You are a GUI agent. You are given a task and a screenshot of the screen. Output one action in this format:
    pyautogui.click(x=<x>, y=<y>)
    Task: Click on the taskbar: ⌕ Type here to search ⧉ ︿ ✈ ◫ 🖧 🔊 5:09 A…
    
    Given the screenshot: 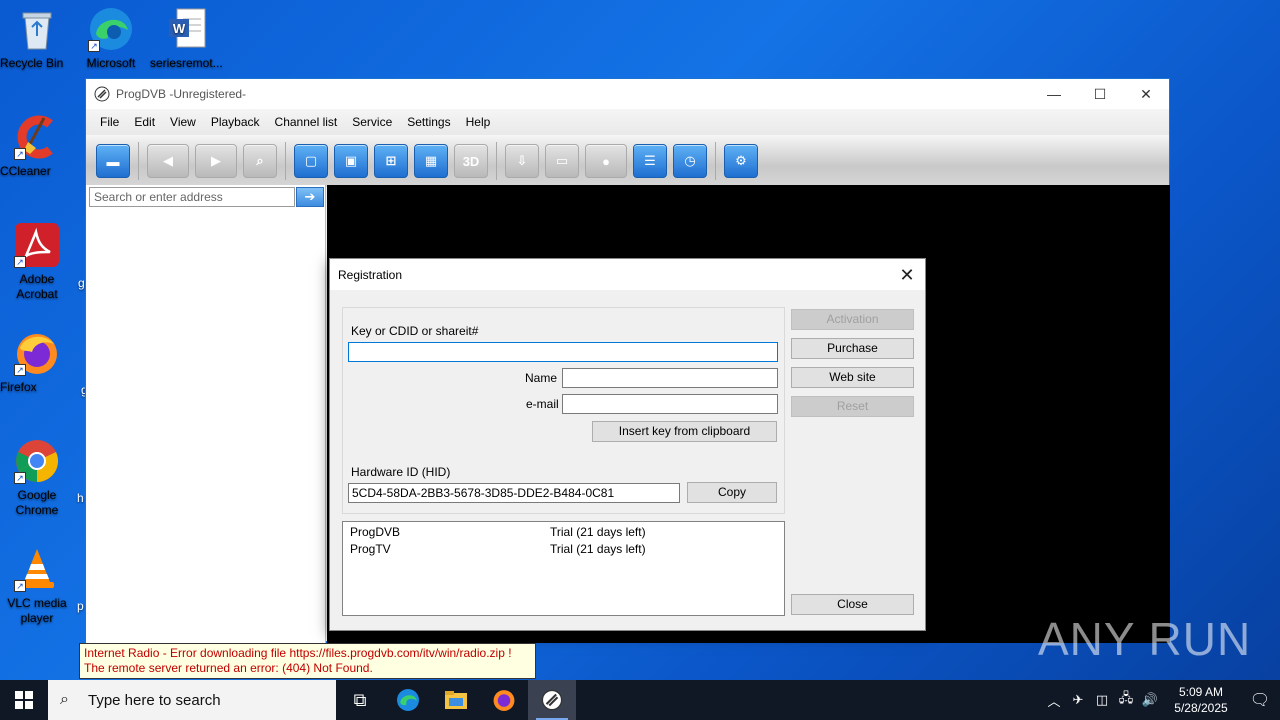 What is the action you would take?
    pyautogui.click(x=640, y=700)
    